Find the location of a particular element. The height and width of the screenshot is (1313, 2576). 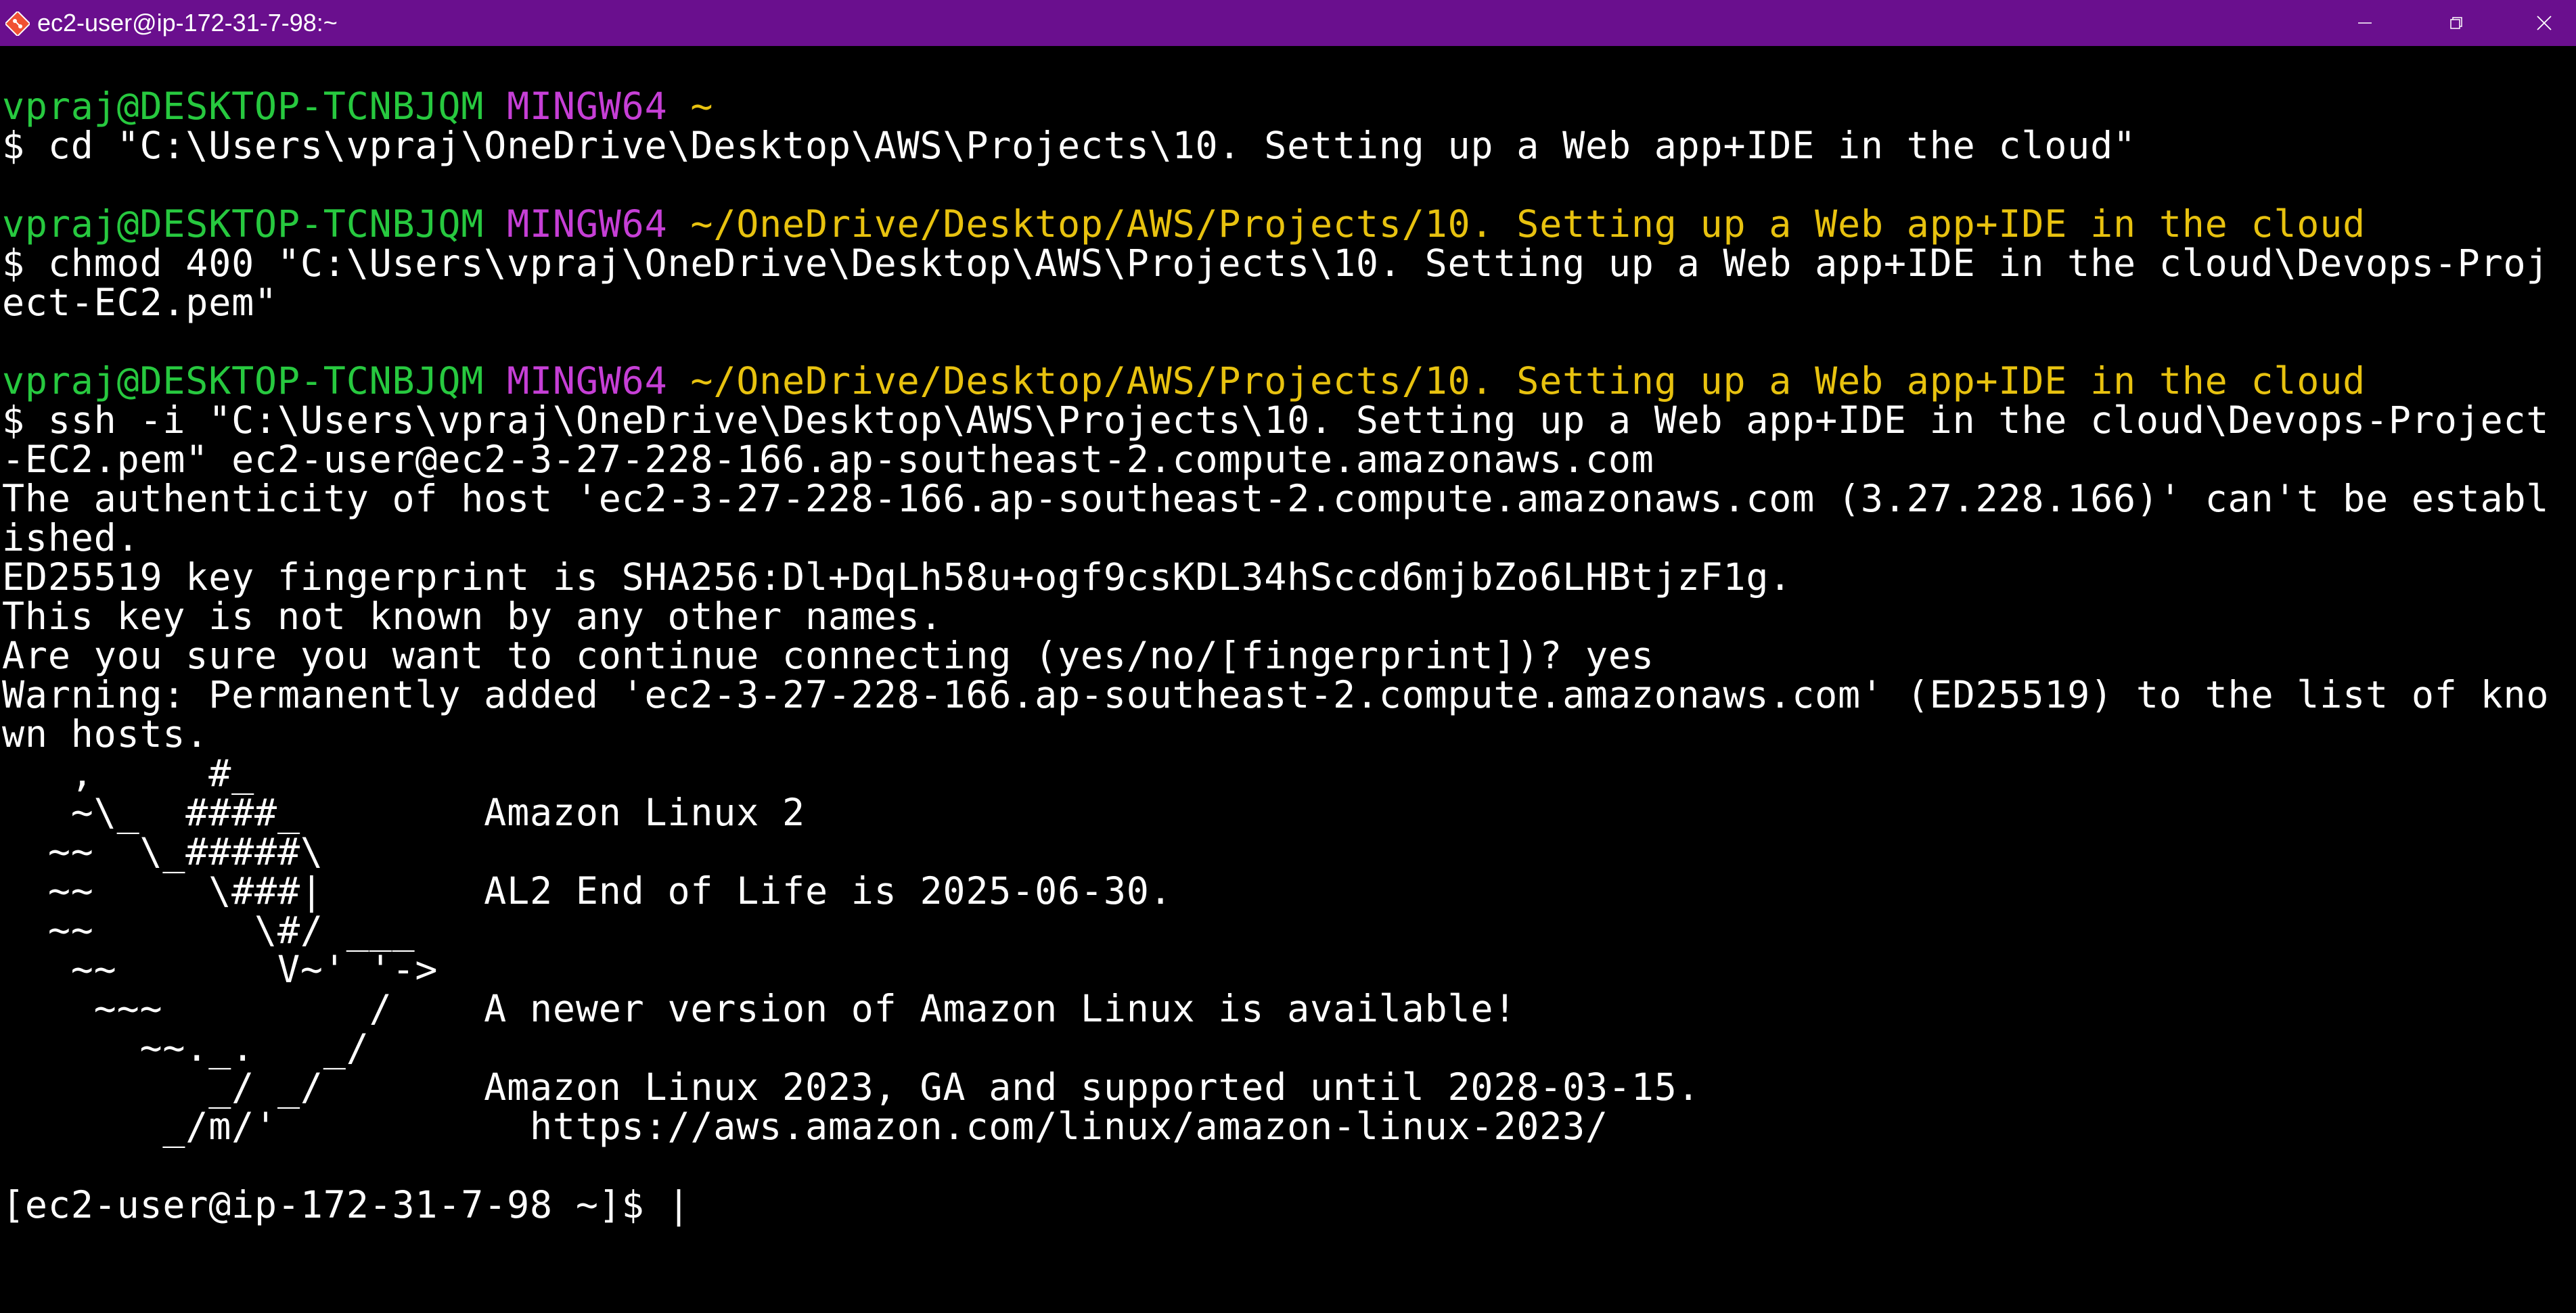

maximize-button is located at coordinates (2456, 23).